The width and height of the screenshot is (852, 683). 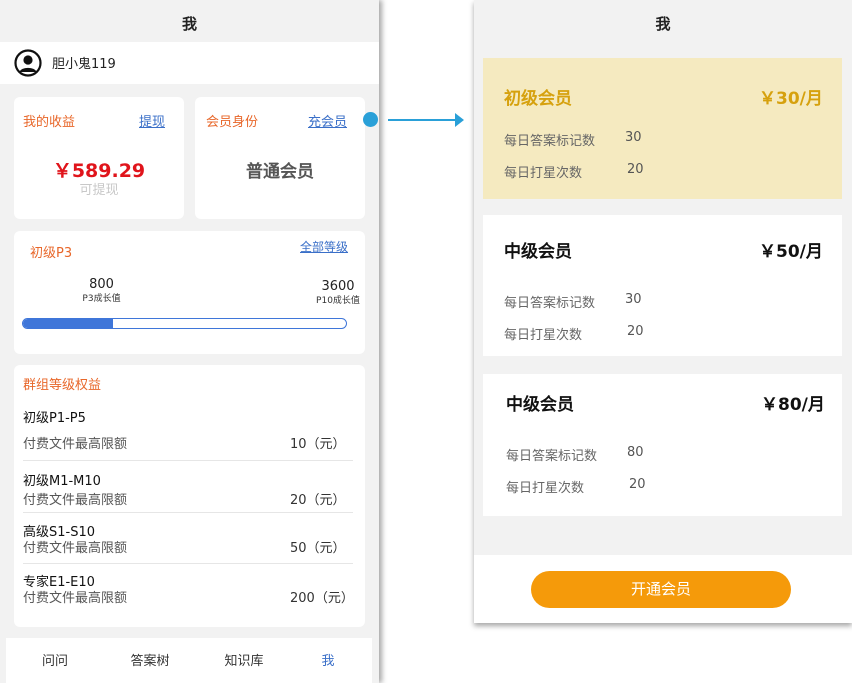 I want to click on avatar-icon, so click(x=28, y=63).